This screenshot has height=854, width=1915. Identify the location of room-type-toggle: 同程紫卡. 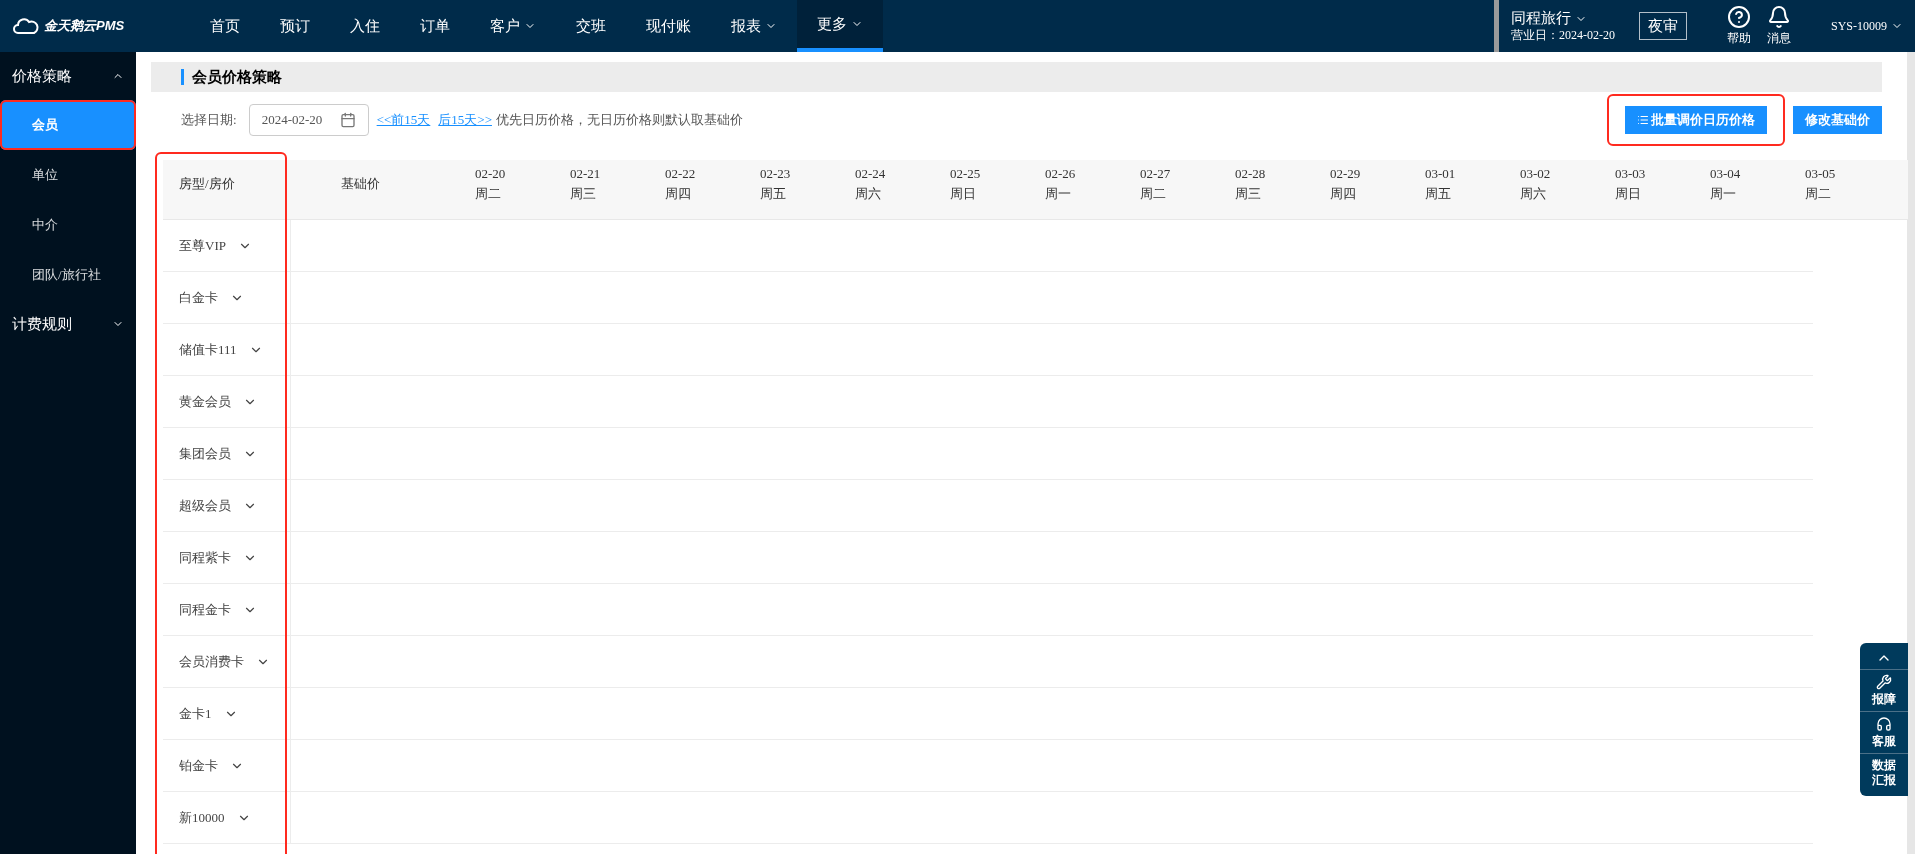
(218, 557).